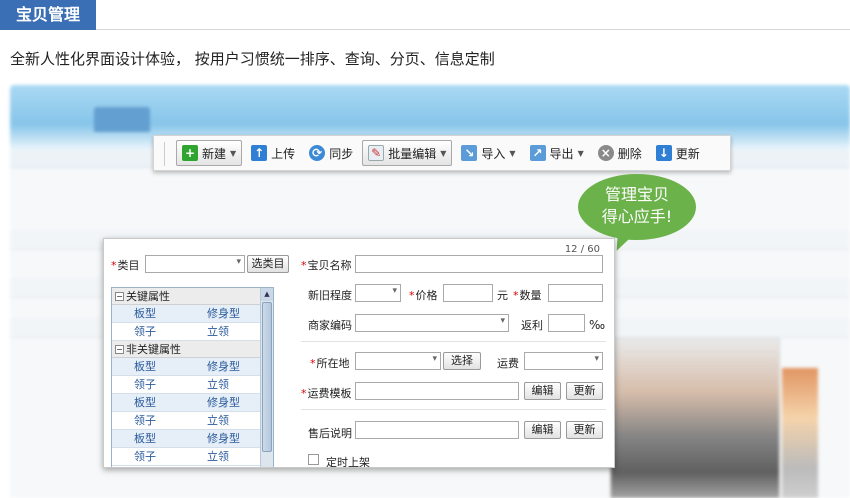 This screenshot has height=498, width=850. What do you see at coordinates (508, 363) in the screenshot?
I see `shipping-fee-label: 运费` at bounding box center [508, 363].